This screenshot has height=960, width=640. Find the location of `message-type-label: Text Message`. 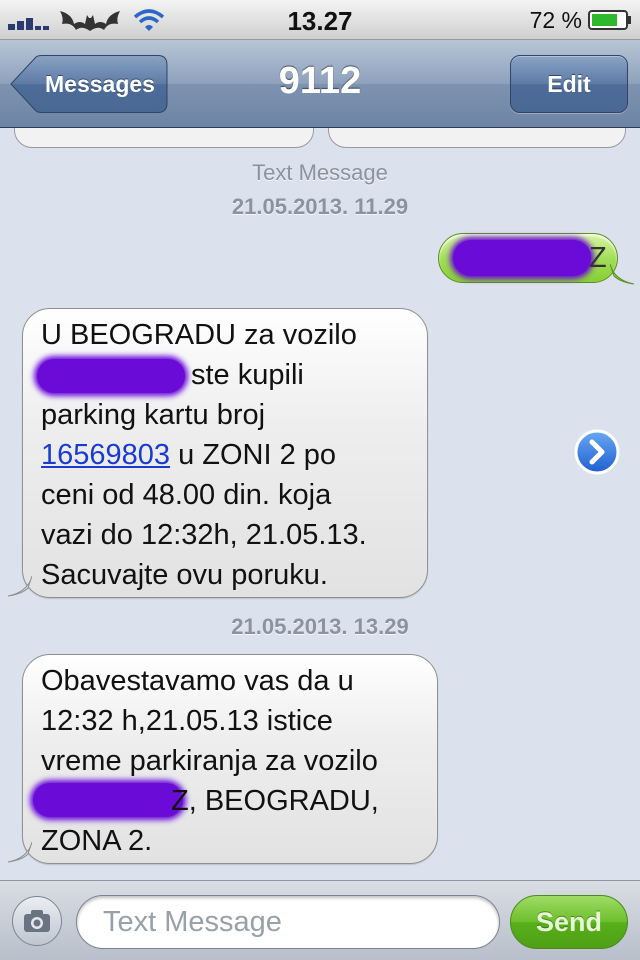

message-type-label: Text Message is located at coordinates (320, 172).